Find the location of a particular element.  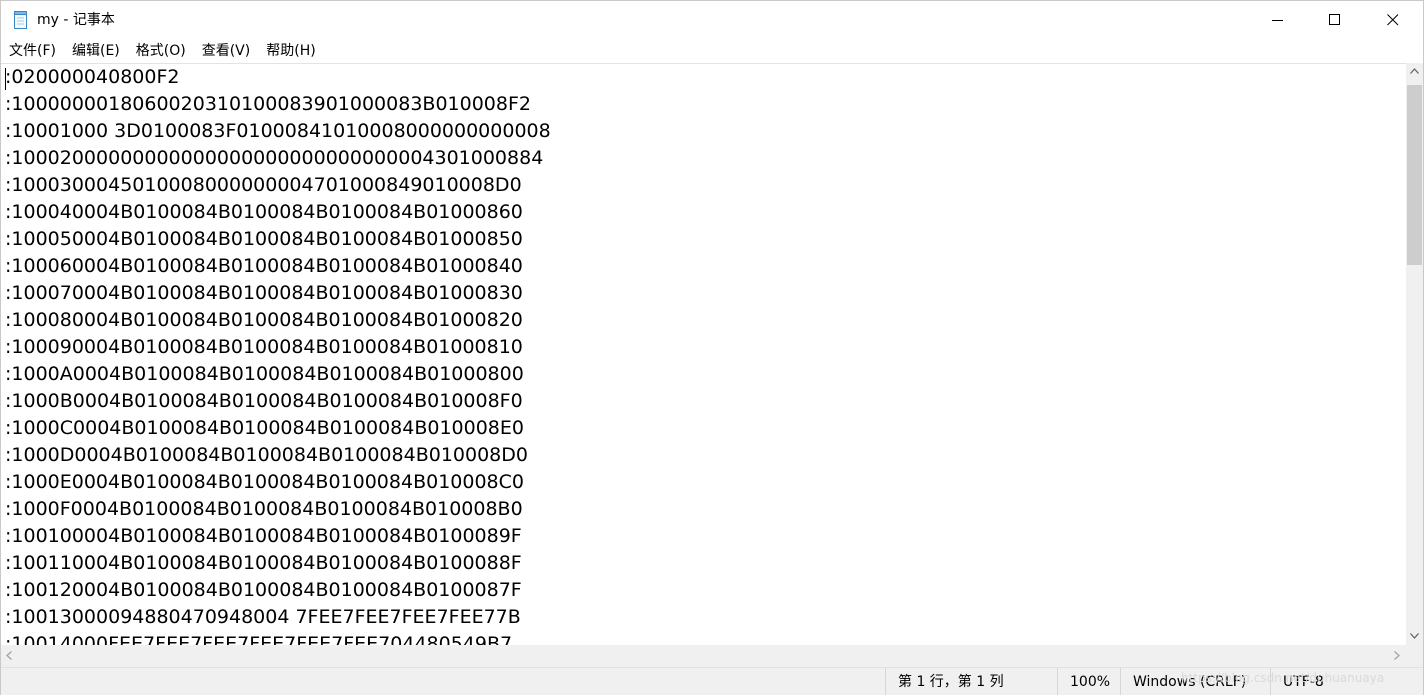

notepad-icon is located at coordinates (21, 20).